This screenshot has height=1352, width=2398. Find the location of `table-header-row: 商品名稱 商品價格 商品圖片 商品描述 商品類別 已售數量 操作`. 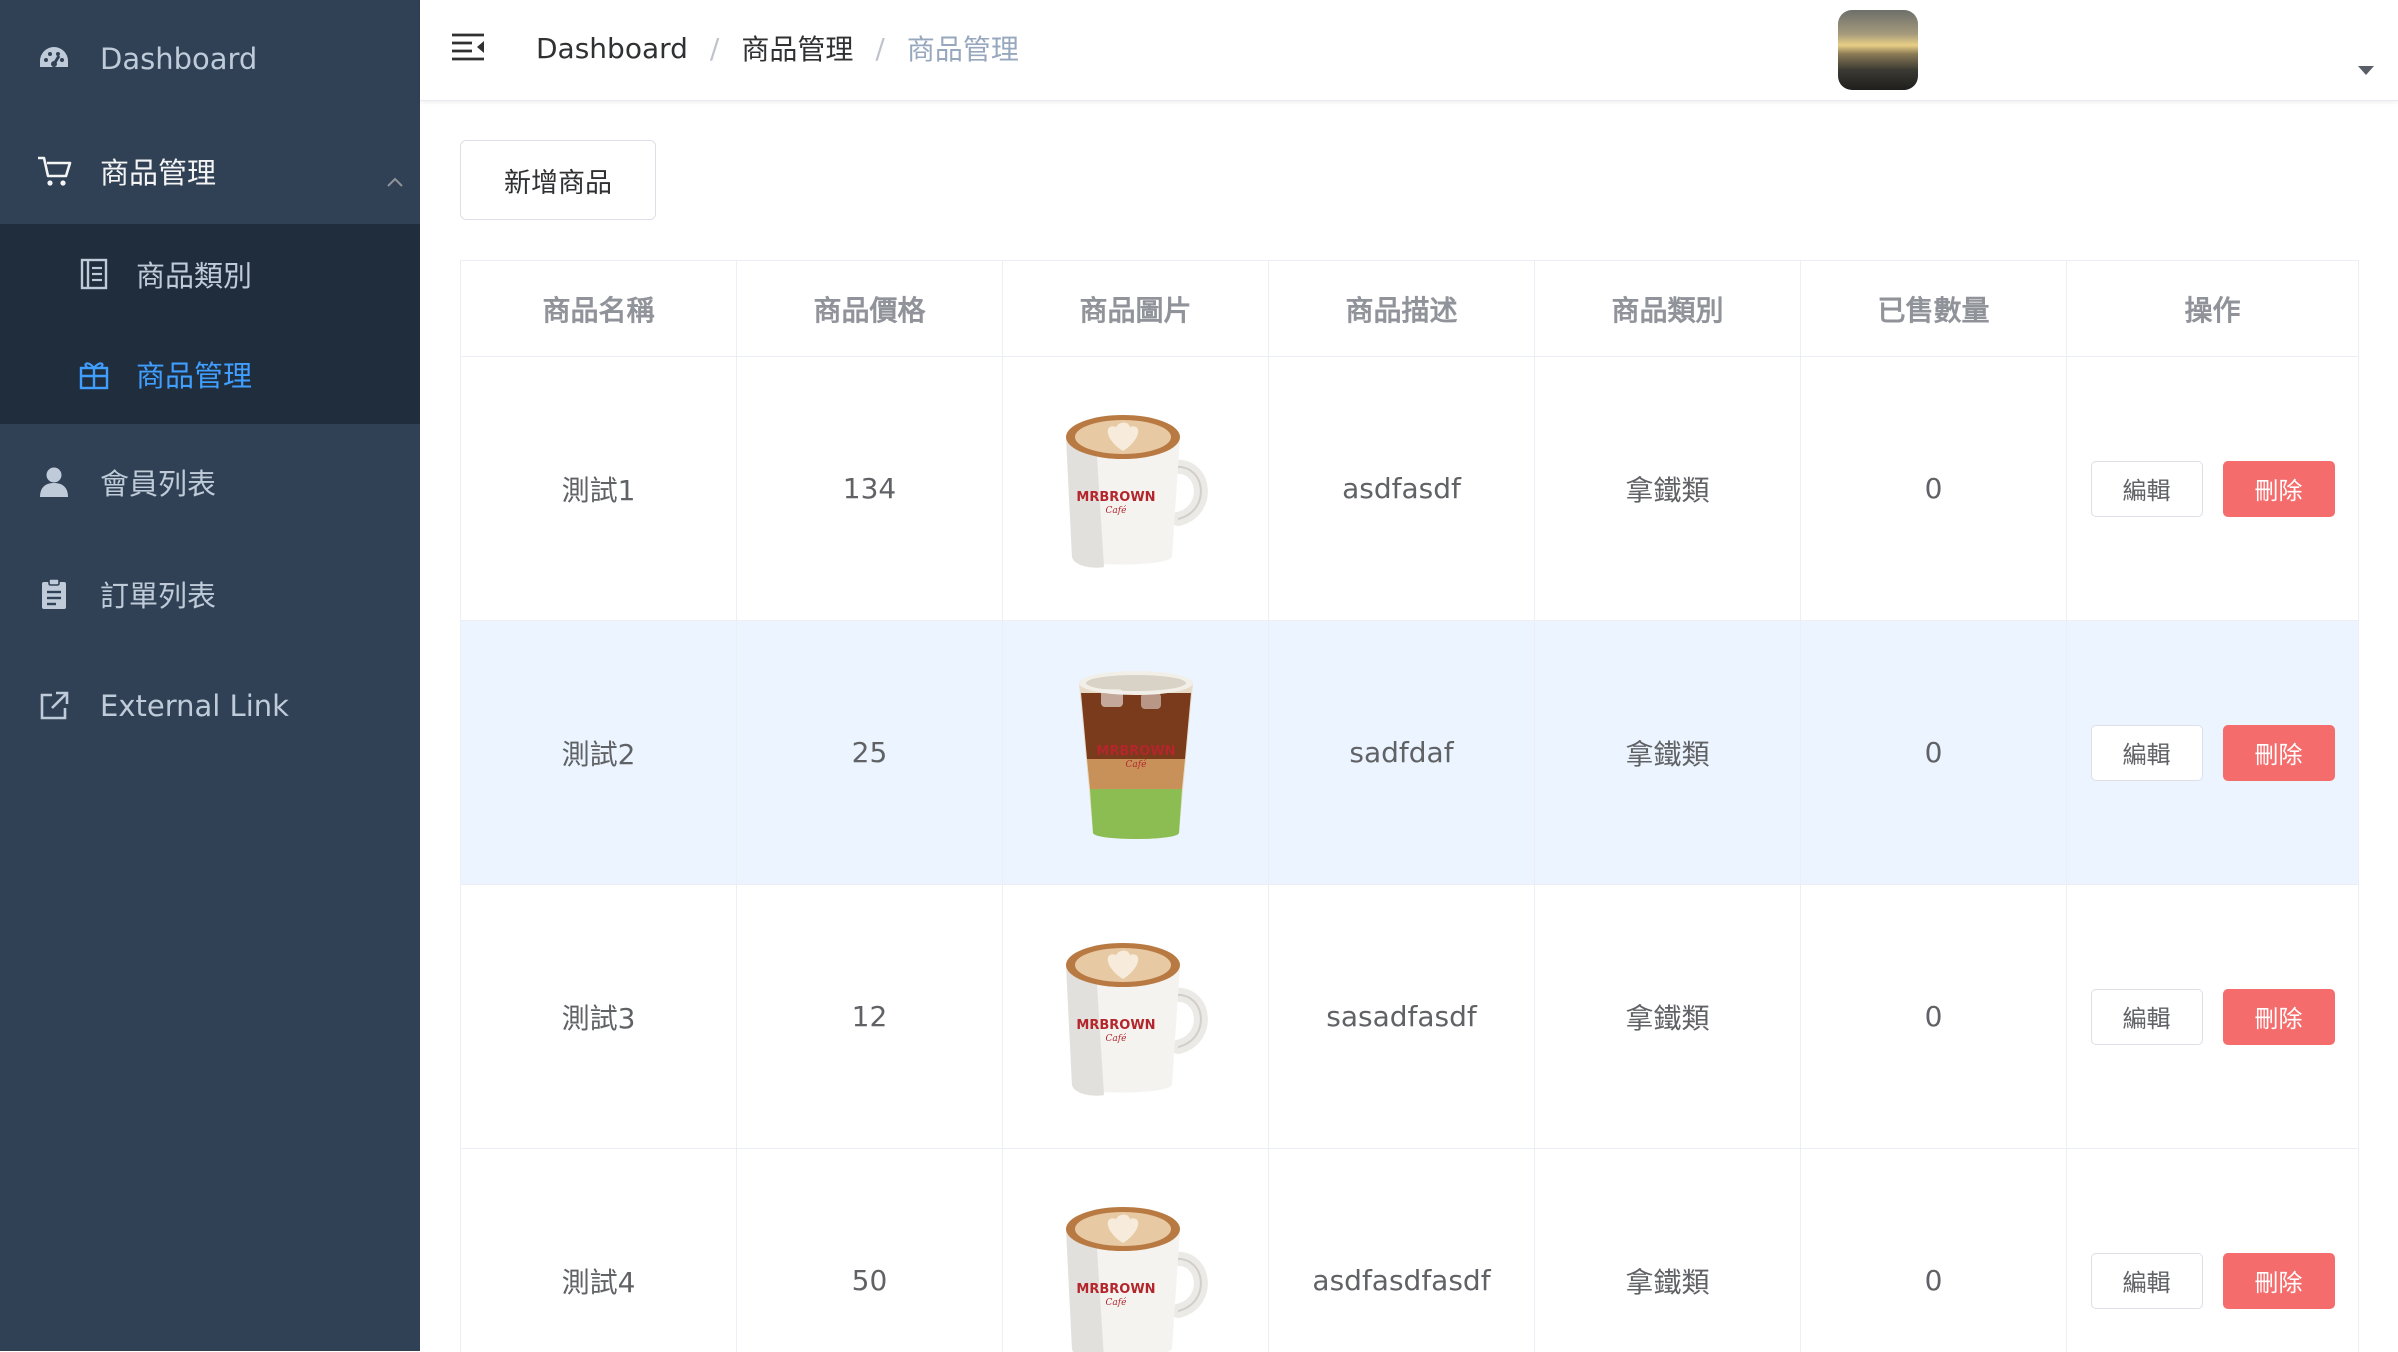

table-header-row: 商品名稱 商品價格 商品圖片 商品描述 商品類別 已售數量 操作 is located at coordinates (1410, 309).